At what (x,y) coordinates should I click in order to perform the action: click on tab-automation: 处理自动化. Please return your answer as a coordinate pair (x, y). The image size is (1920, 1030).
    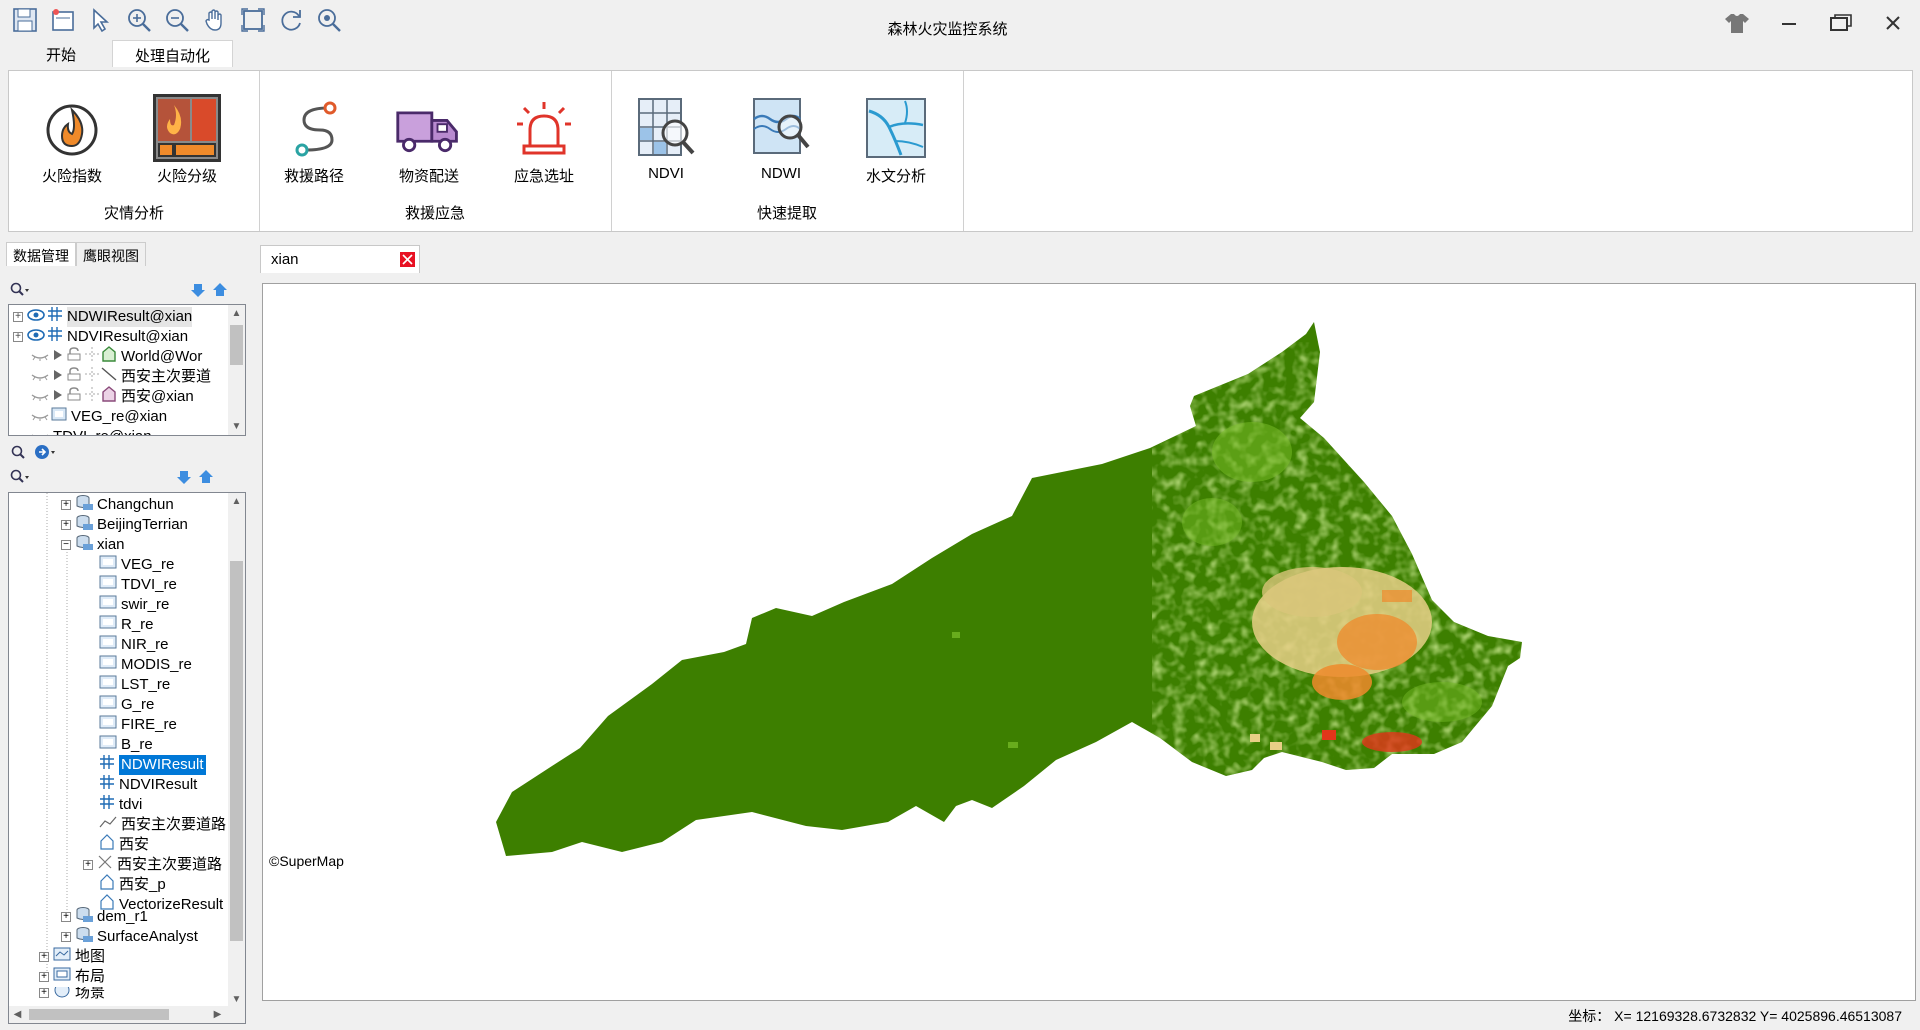
    Looking at the image, I should click on (173, 53).